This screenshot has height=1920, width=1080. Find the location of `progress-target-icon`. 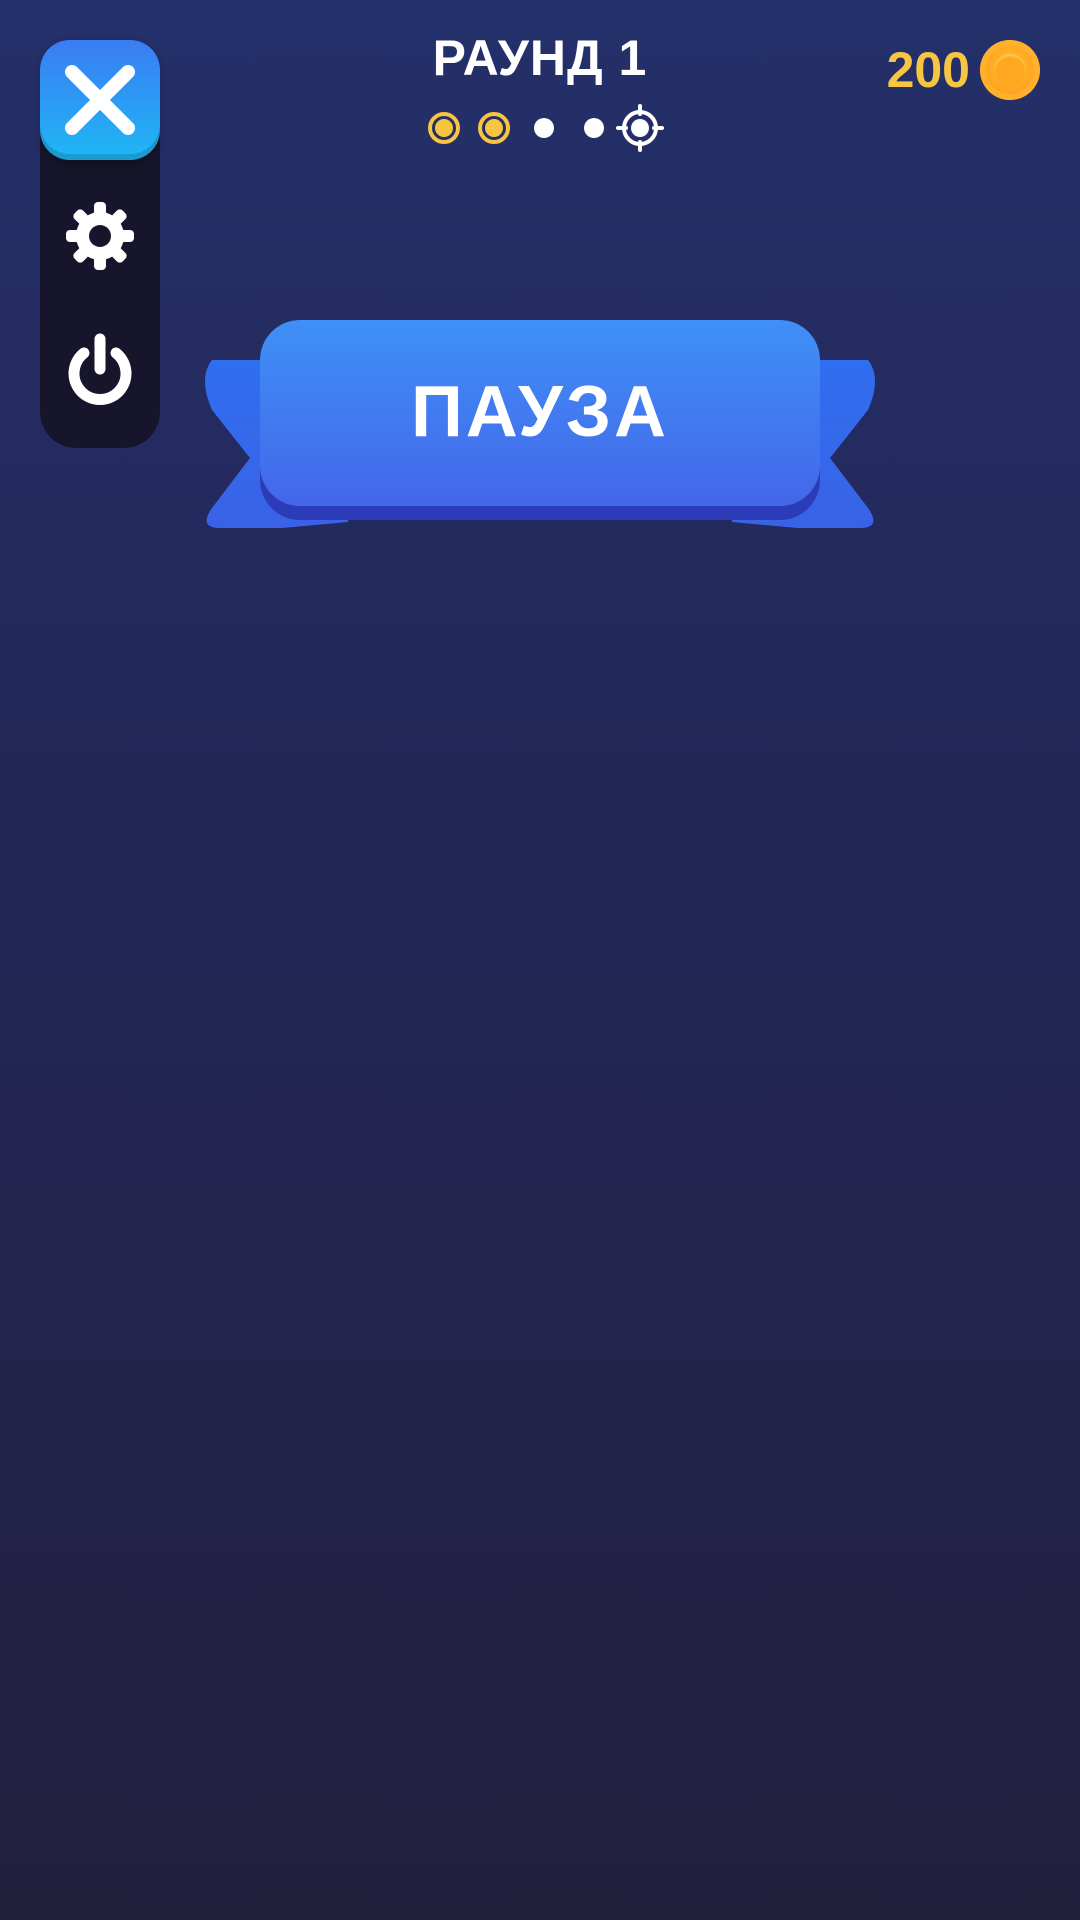

progress-target-icon is located at coordinates (640, 128).